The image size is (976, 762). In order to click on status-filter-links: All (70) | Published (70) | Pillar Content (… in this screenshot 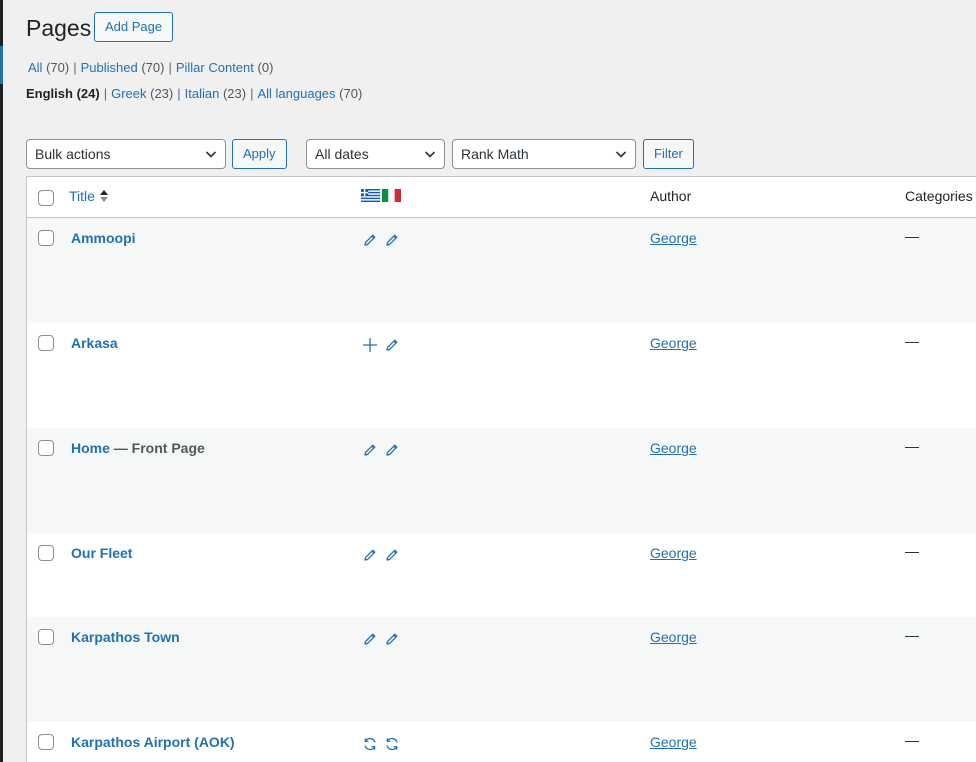, I will do `click(151, 67)`.